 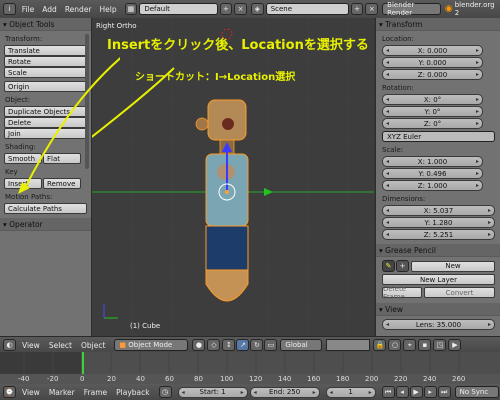 I want to click on menu-help: Help, so click(x=108, y=9).